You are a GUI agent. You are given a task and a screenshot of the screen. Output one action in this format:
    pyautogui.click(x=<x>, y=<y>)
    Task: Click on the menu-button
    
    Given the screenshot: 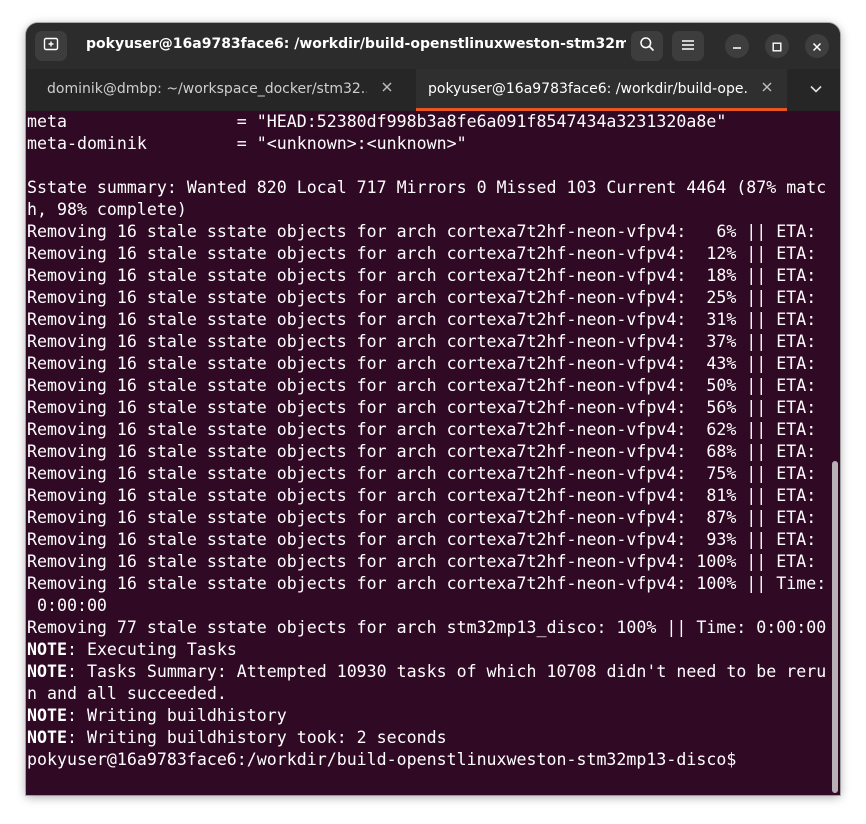 What is the action you would take?
    pyautogui.click(x=688, y=46)
    